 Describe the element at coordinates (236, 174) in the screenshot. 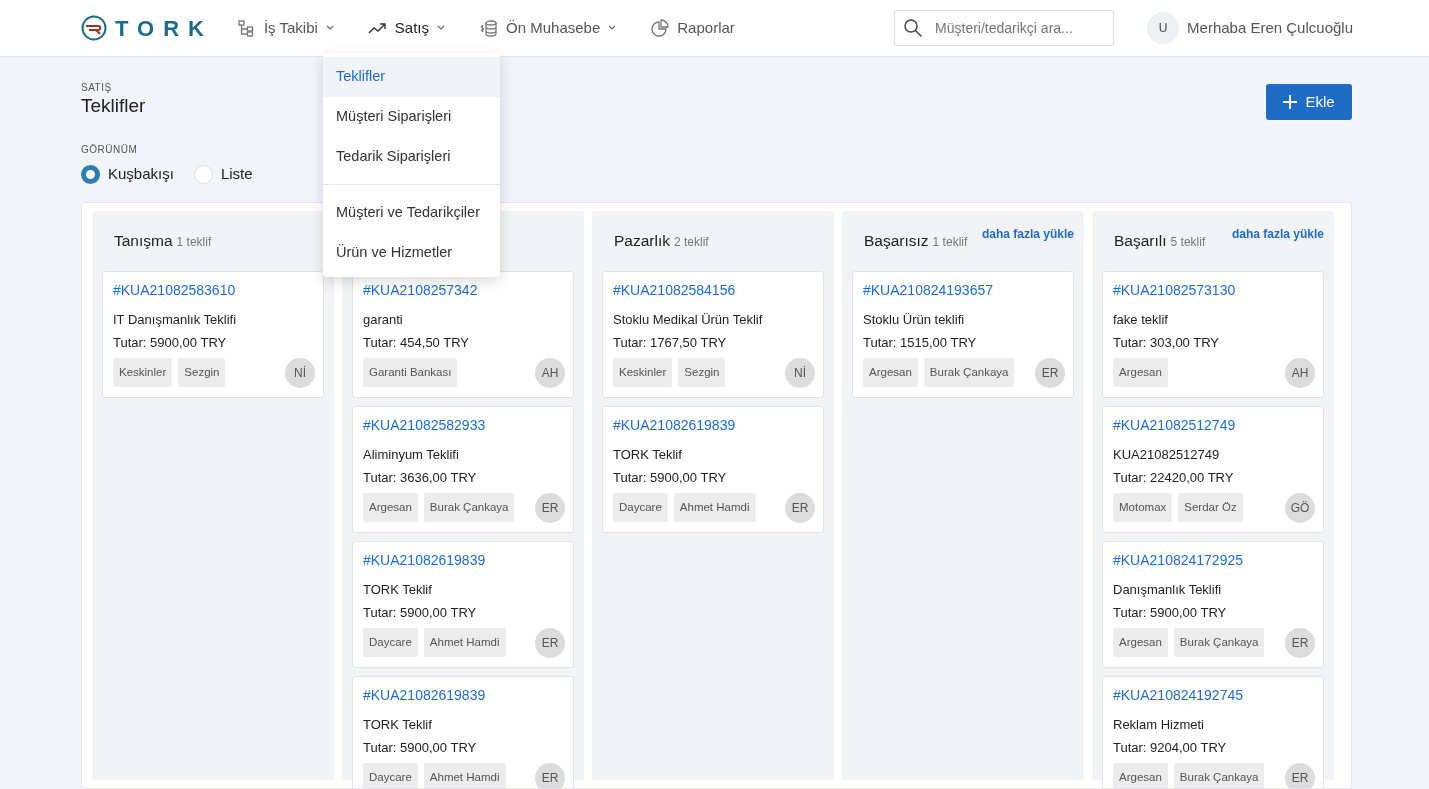

I see `radio-label: Liste` at that location.